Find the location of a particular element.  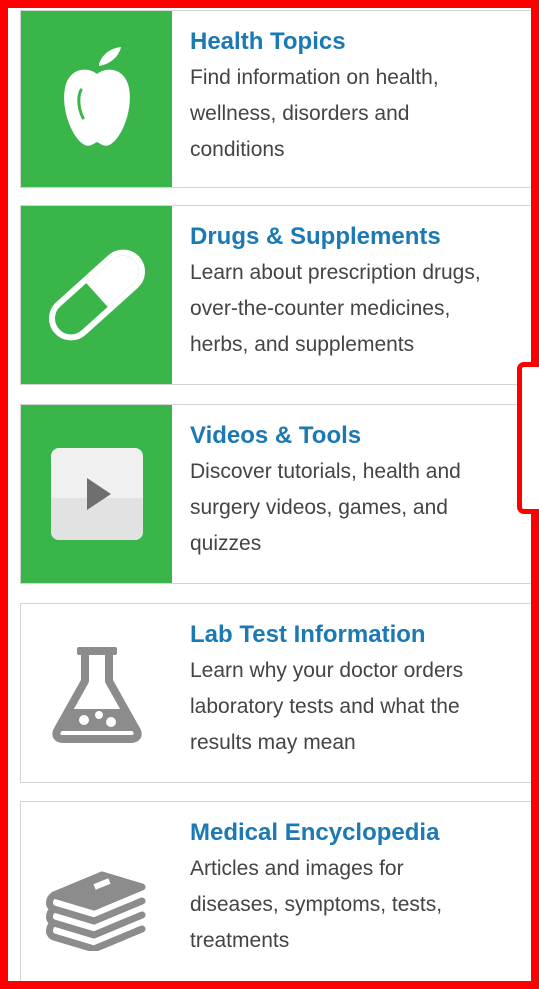

books-stack-icon is located at coordinates (95, 911).